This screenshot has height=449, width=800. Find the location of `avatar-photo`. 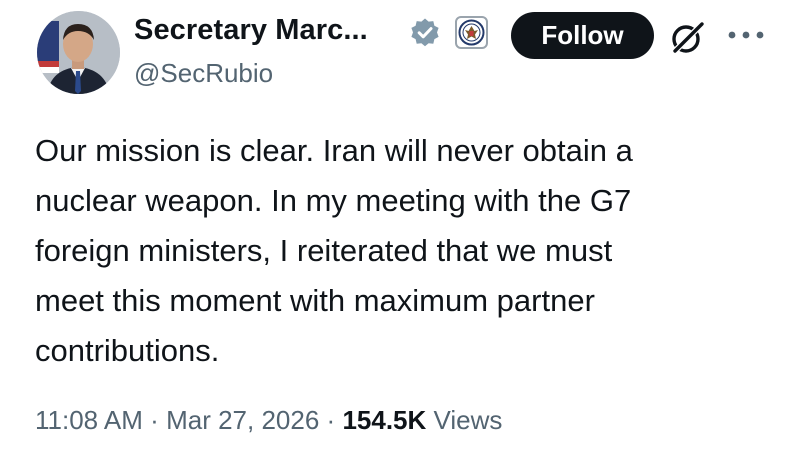

avatar-photo is located at coordinates (78, 52).